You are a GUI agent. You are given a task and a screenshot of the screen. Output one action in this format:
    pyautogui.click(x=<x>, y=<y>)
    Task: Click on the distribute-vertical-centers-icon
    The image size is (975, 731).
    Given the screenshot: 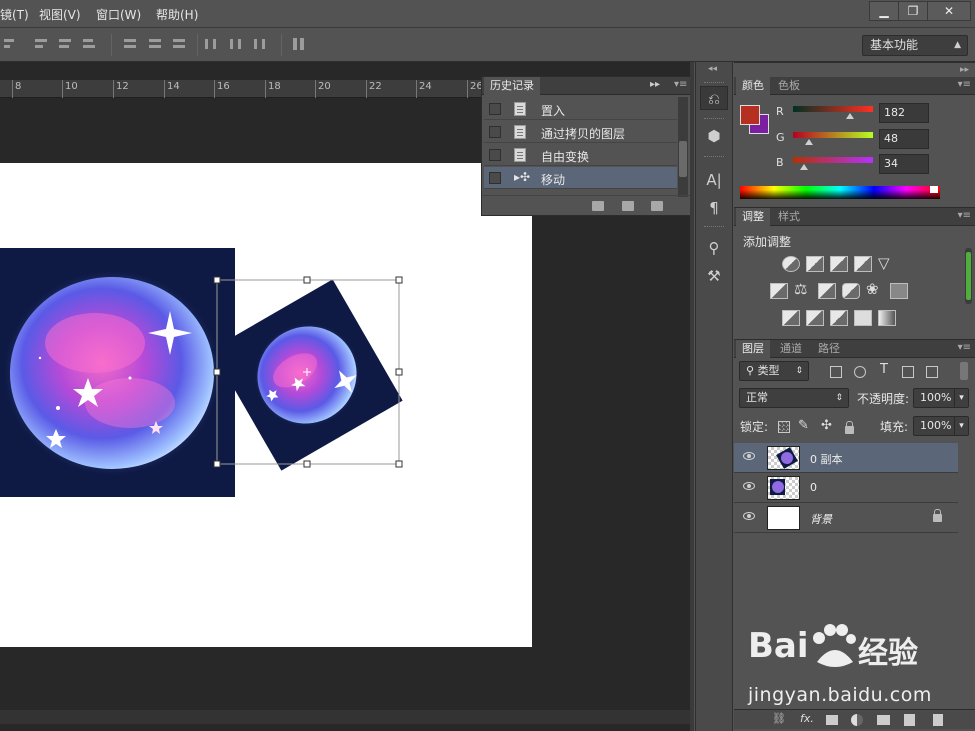 What is the action you would take?
    pyautogui.click(x=156, y=44)
    